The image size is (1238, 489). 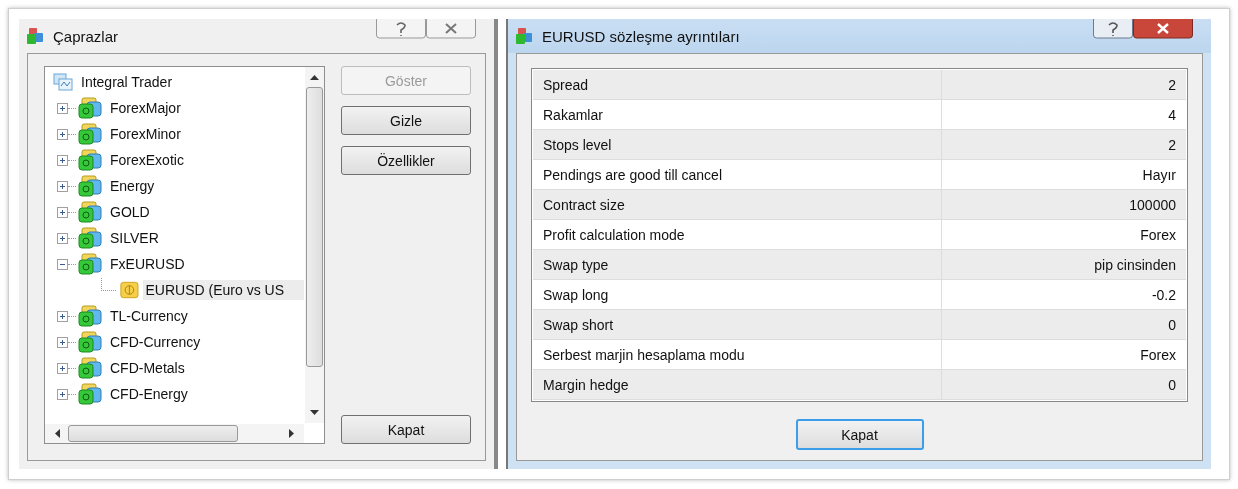 What do you see at coordinates (737, 324) in the screenshot?
I see `property-name: Swap short` at bounding box center [737, 324].